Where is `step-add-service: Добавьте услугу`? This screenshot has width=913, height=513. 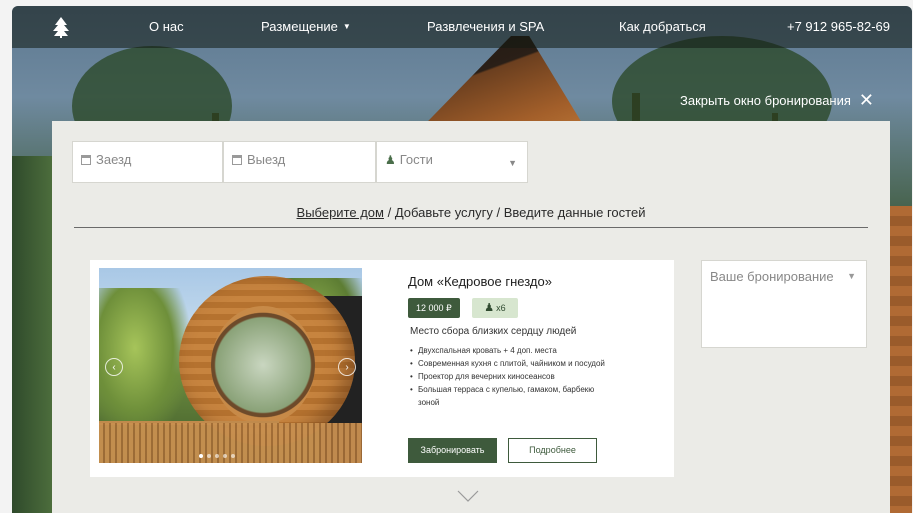
step-add-service: Добавьте услугу is located at coordinates (443, 212).